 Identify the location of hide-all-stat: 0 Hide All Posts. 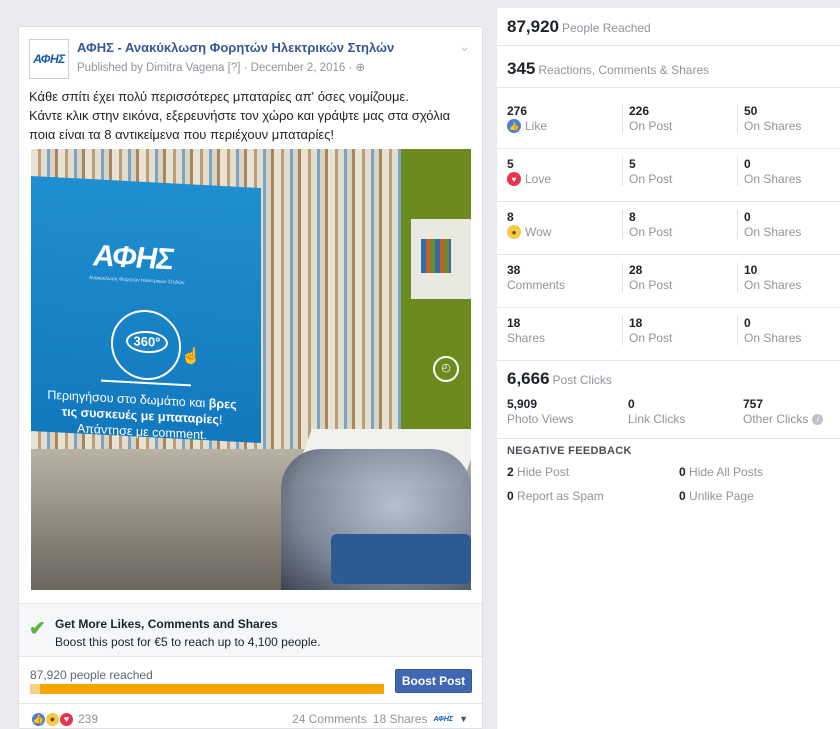
(721, 472).